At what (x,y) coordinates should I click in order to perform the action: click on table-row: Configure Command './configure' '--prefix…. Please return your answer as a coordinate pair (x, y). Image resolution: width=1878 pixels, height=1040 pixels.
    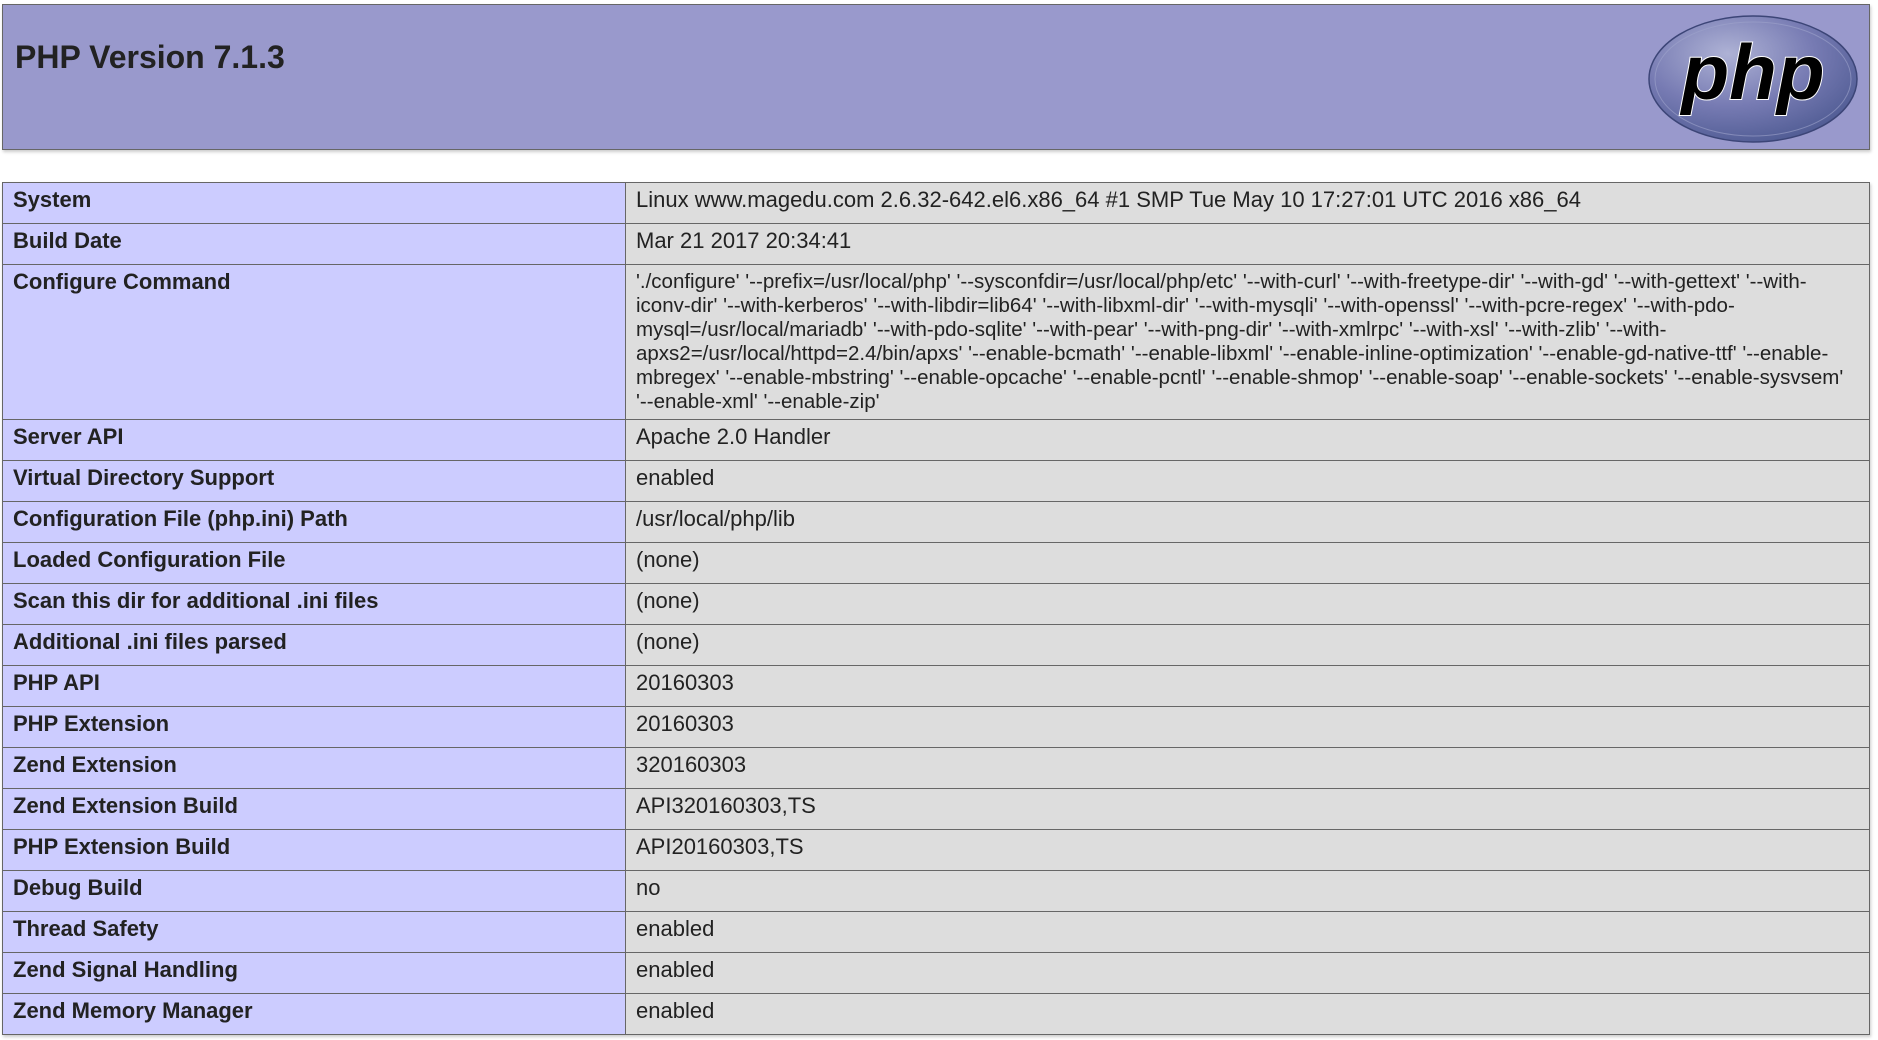
    Looking at the image, I should click on (936, 342).